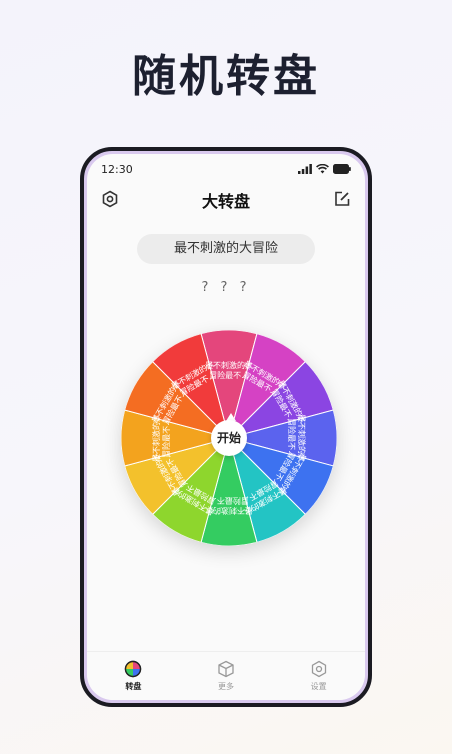 The width and height of the screenshot is (452, 754). Describe the element at coordinates (226, 669) in the screenshot. I see `cube-icon` at that location.